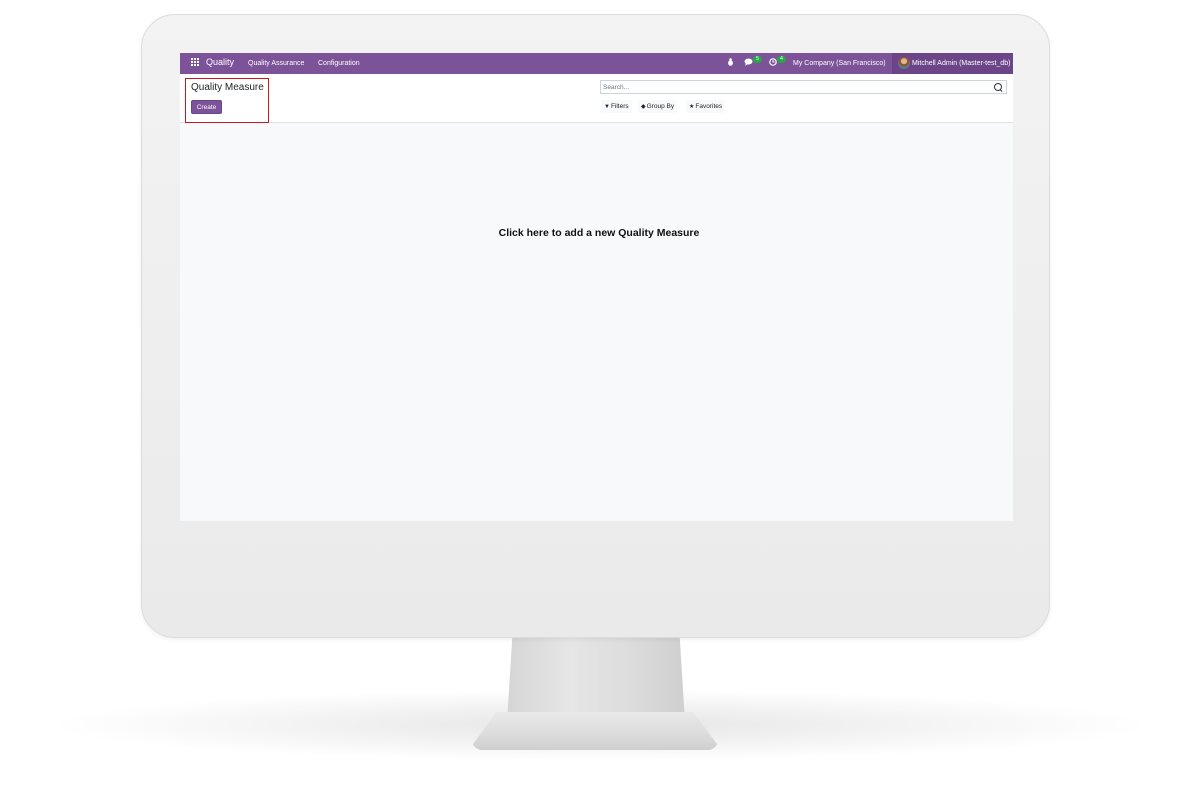 The height and width of the screenshot is (800, 1200). Describe the element at coordinates (595, 731) in the screenshot. I see `monitor-stand-base` at that location.